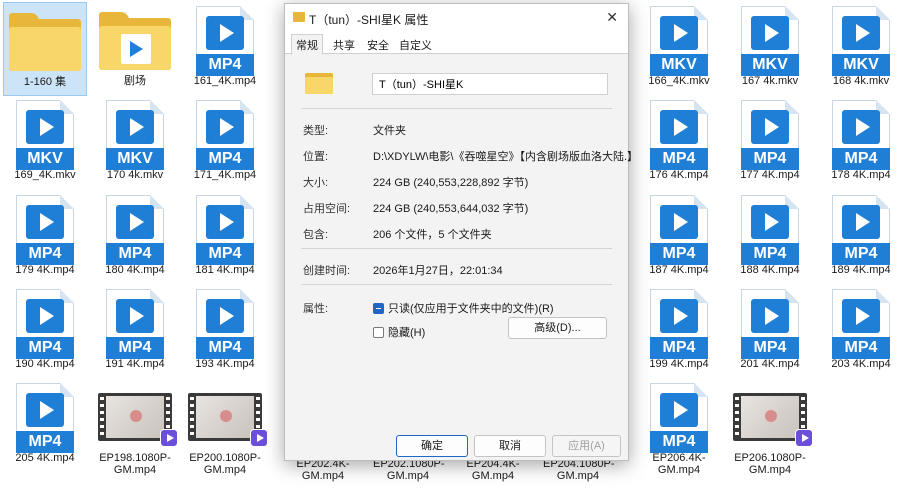  Describe the element at coordinates (135, 332) in the screenshot. I see `file-item: MP4 191 4K.mp4` at that location.